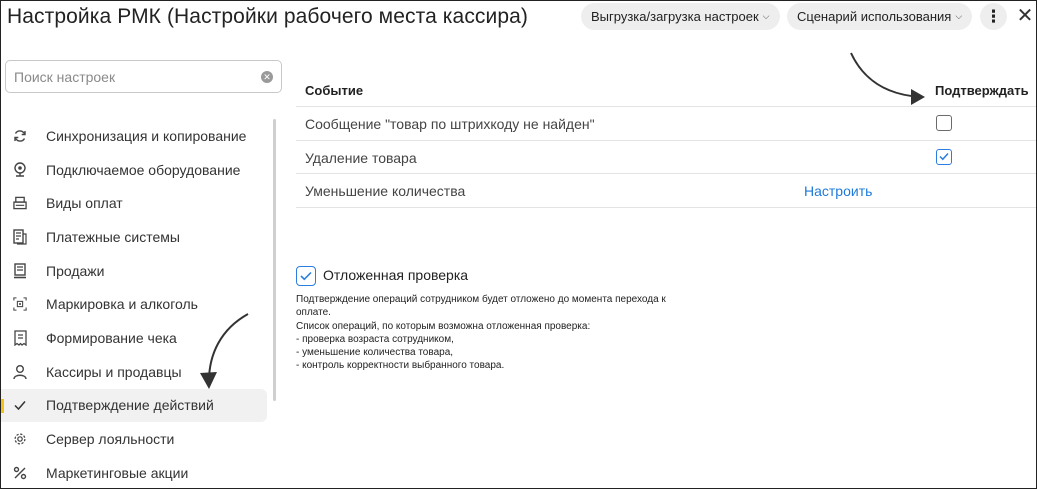  Describe the element at coordinates (20, 473) in the screenshot. I see `percent-icon` at that location.